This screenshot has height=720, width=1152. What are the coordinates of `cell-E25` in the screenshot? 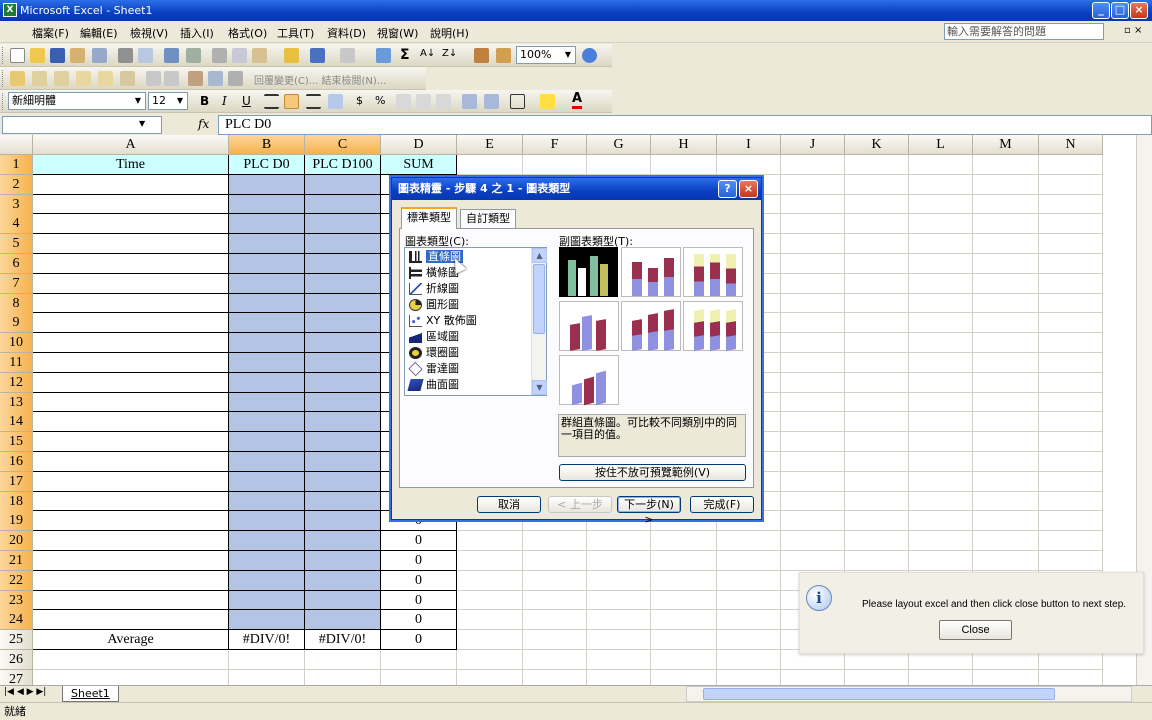 It's located at (490, 640).